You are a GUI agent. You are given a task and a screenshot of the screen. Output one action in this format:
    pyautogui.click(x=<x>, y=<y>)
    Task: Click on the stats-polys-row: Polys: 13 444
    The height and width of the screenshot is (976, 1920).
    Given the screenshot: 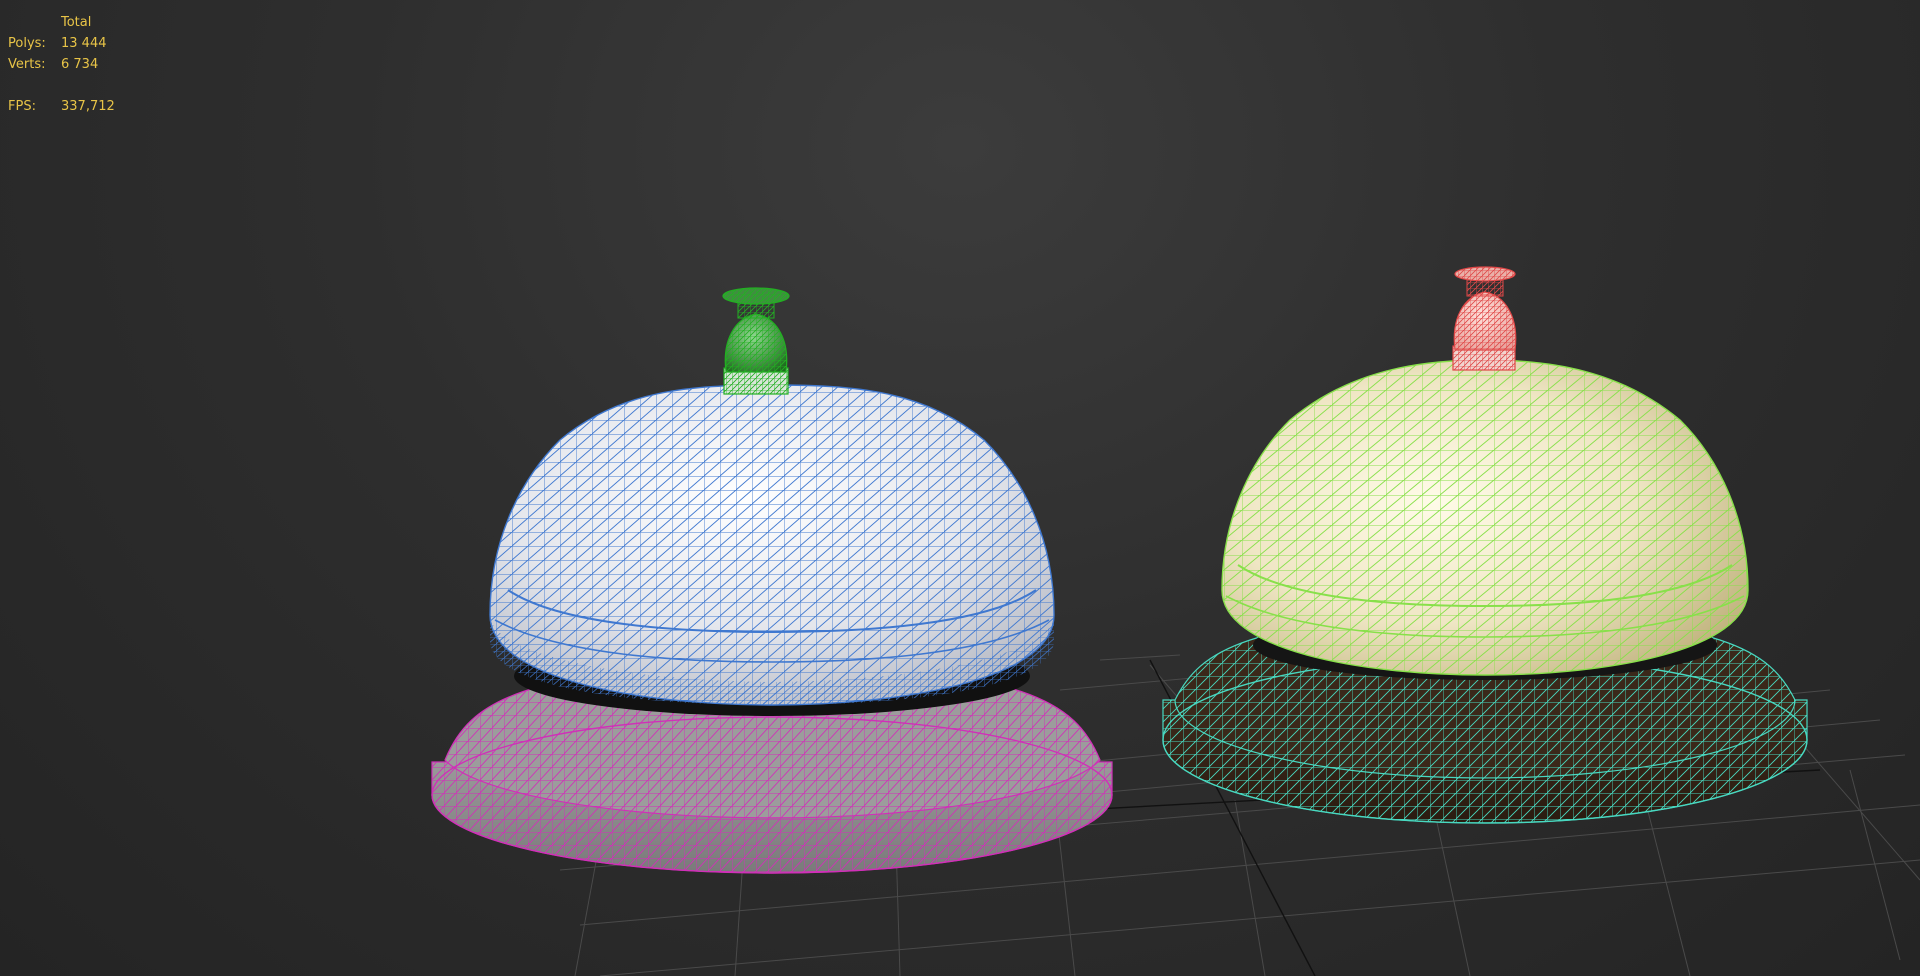 What is the action you would take?
    pyautogui.click(x=61, y=43)
    